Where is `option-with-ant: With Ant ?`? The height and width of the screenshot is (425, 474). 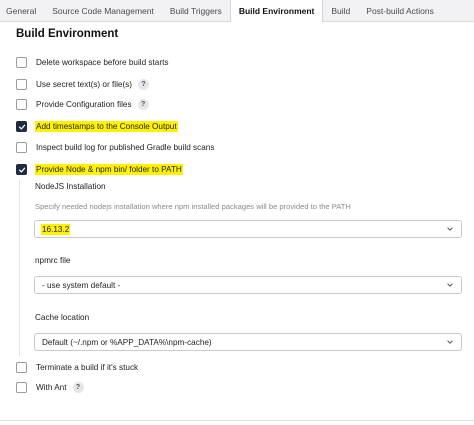 option-with-ant: With Ant ? is located at coordinates (50, 387).